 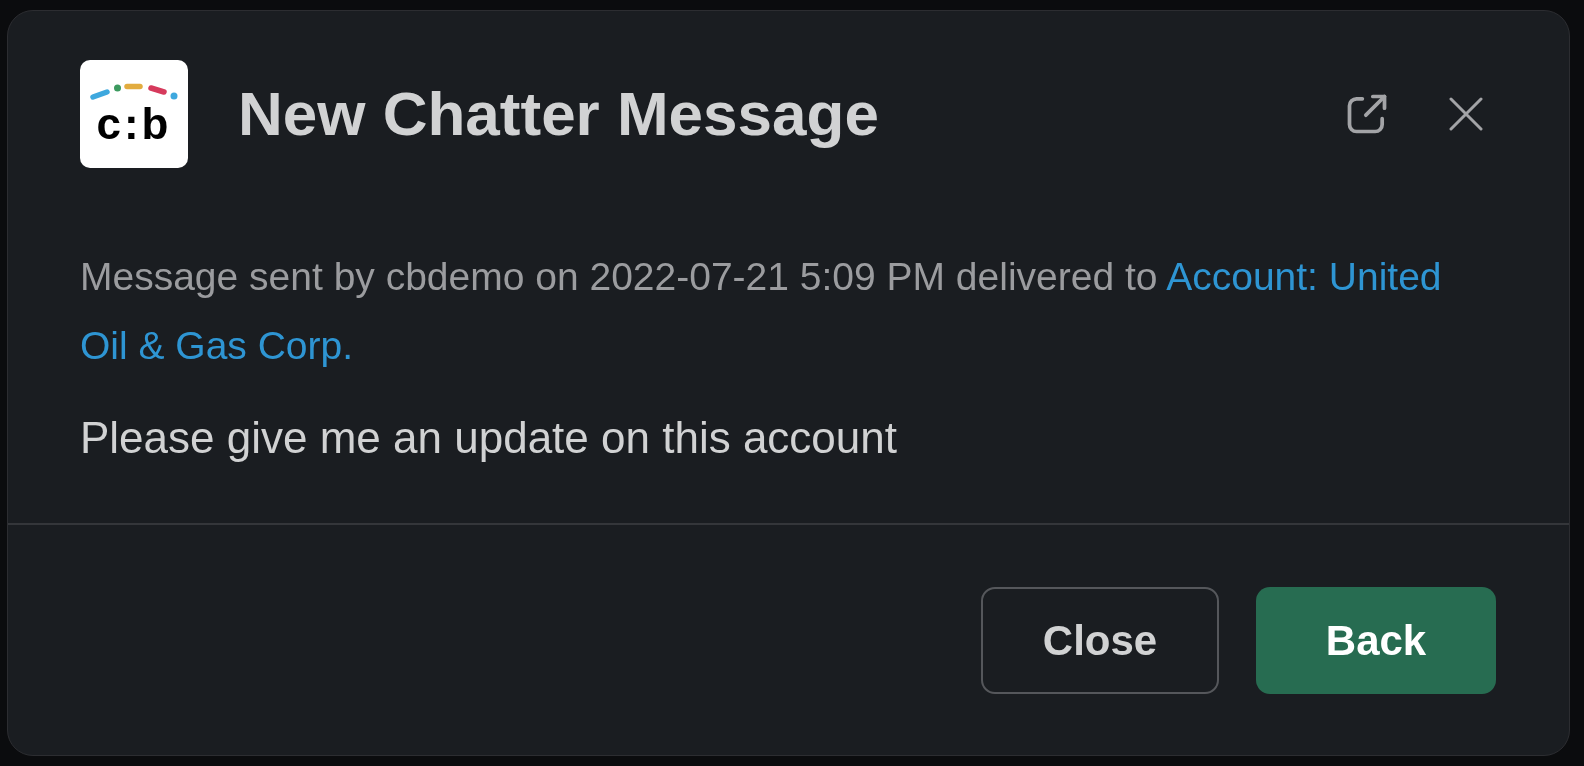 What do you see at coordinates (1466, 114) in the screenshot?
I see `close-icon` at bounding box center [1466, 114].